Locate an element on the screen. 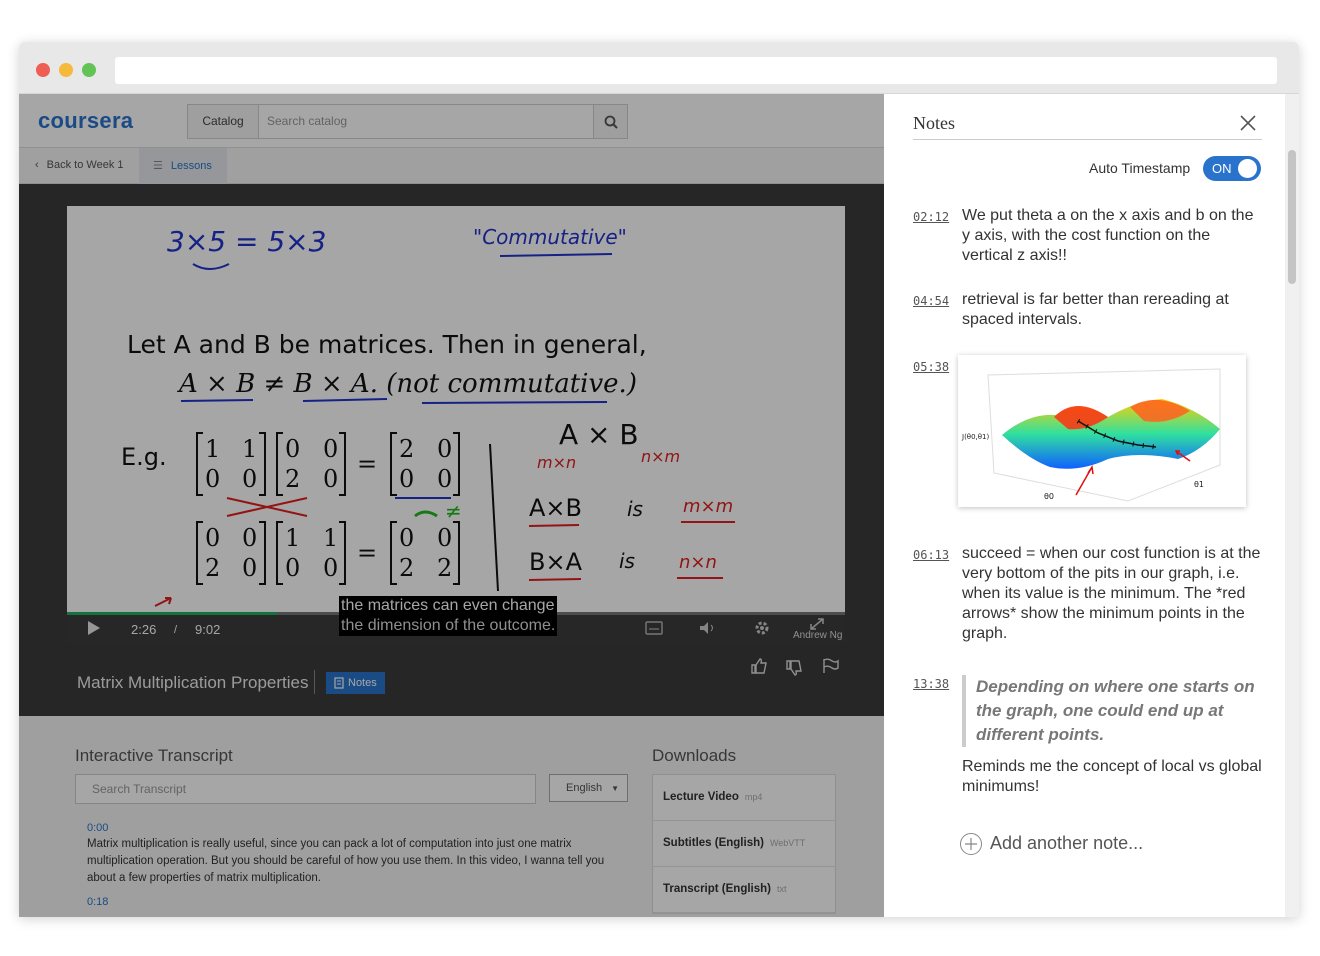 This screenshot has height=956, width=1320. note-screenshot: J(θ0,θ1) θ0 θ1 is located at coordinates (1102, 431).